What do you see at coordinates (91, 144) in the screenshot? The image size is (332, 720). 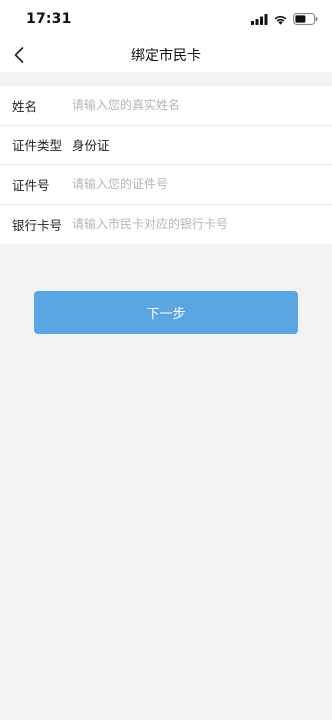 I see `id-type-value: 身份证` at bounding box center [91, 144].